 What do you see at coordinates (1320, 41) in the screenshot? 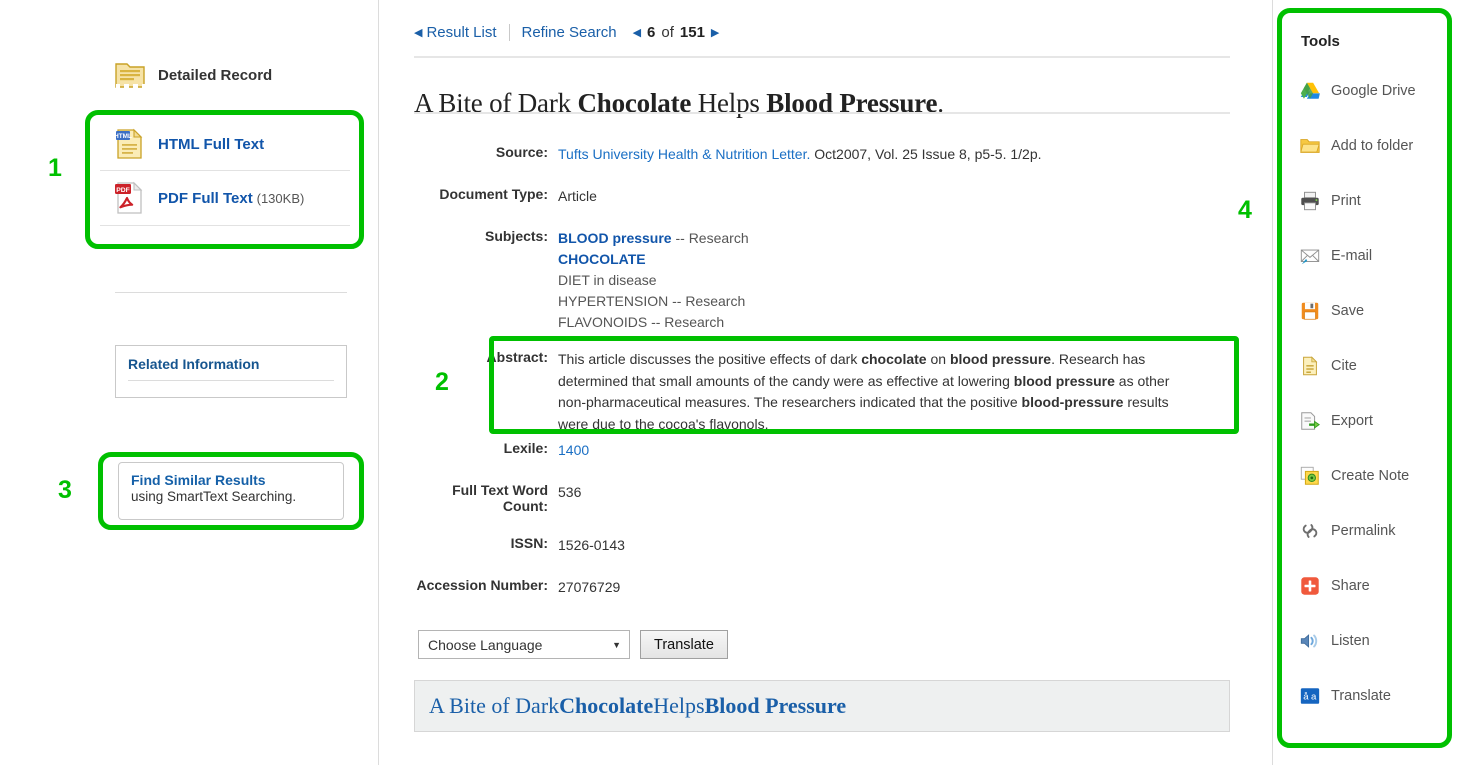
I see `tools-title: Tools` at bounding box center [1320, 41].